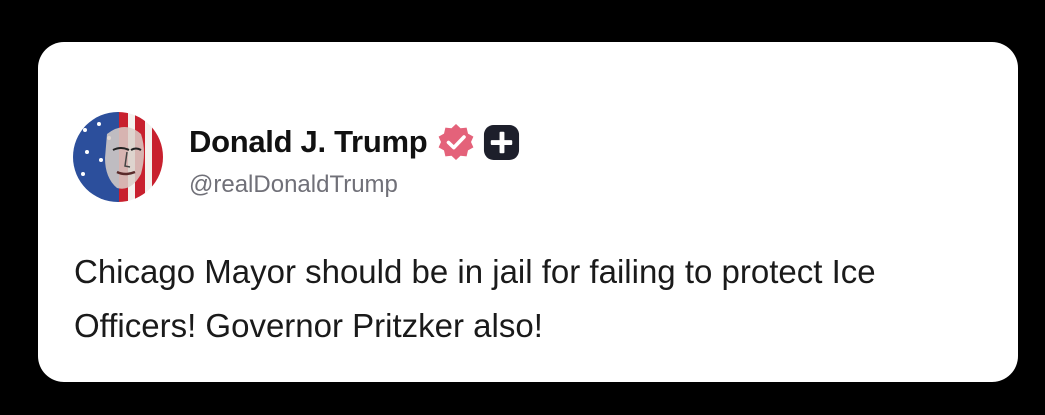 This screenshot has width=1045, height=415. I want to click on author-display-name: Donald J. Trump, so click(308, 142).